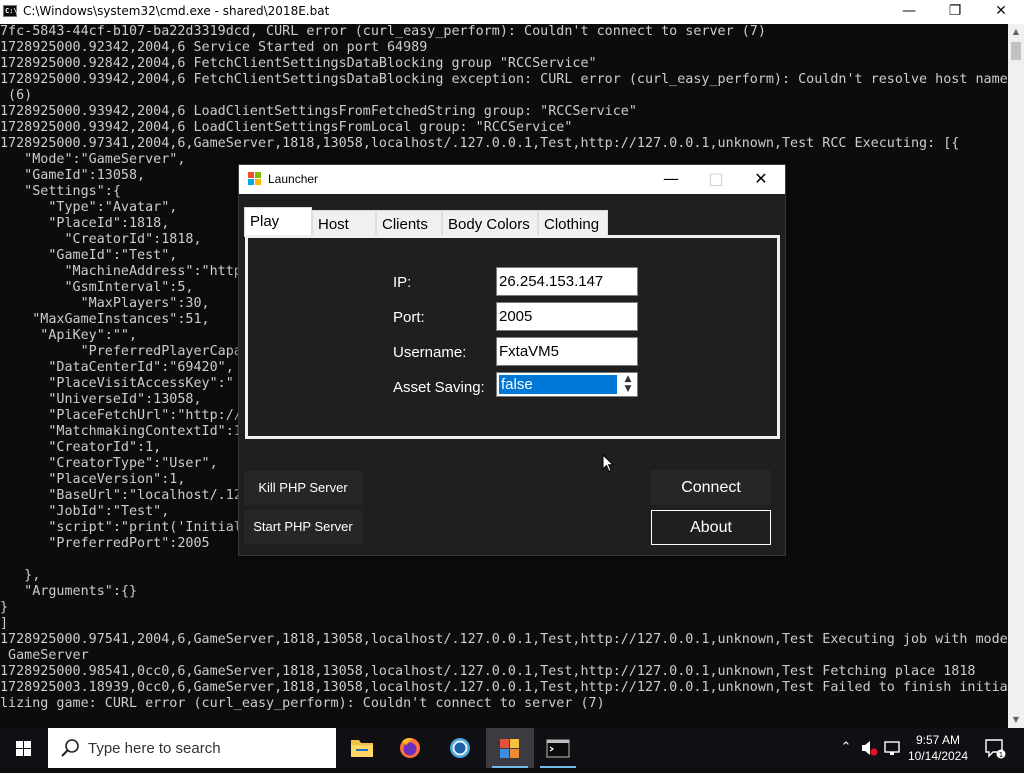  What do you see at coordinates (490, 223) in the screenshot?
I see `tab-body-colors: Body Colors` at bounding box center [490, 223].